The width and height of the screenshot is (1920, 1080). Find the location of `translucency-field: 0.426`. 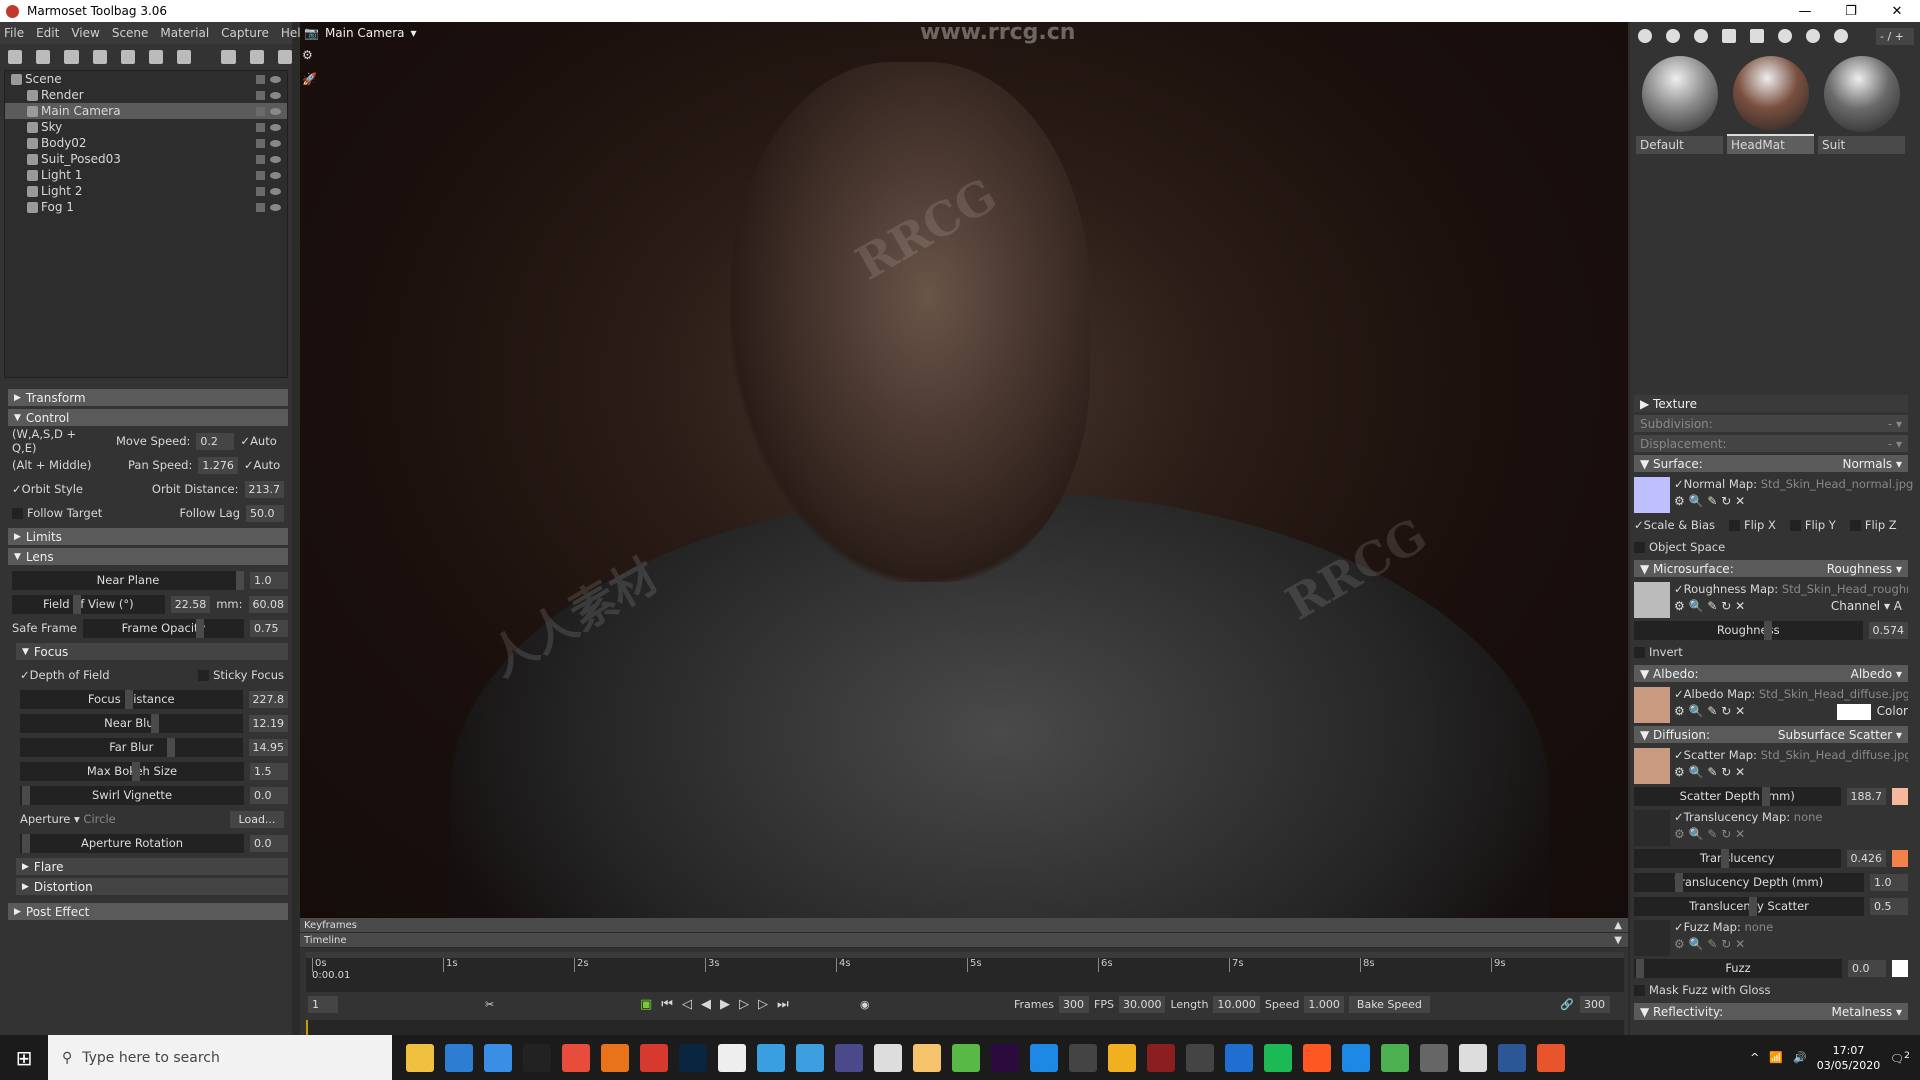

translucency-field: 0.426 is located at coordinates (1866, 858).